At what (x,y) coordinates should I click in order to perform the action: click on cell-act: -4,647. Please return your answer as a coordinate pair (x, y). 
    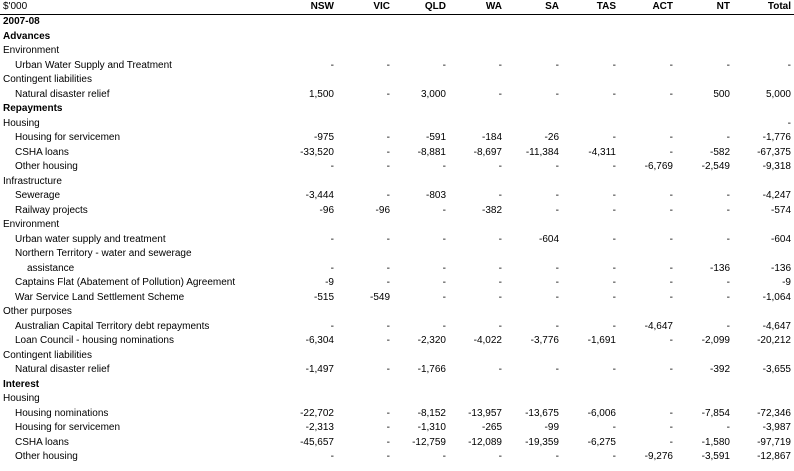
    Looking at the image, I should click on (658, 326).